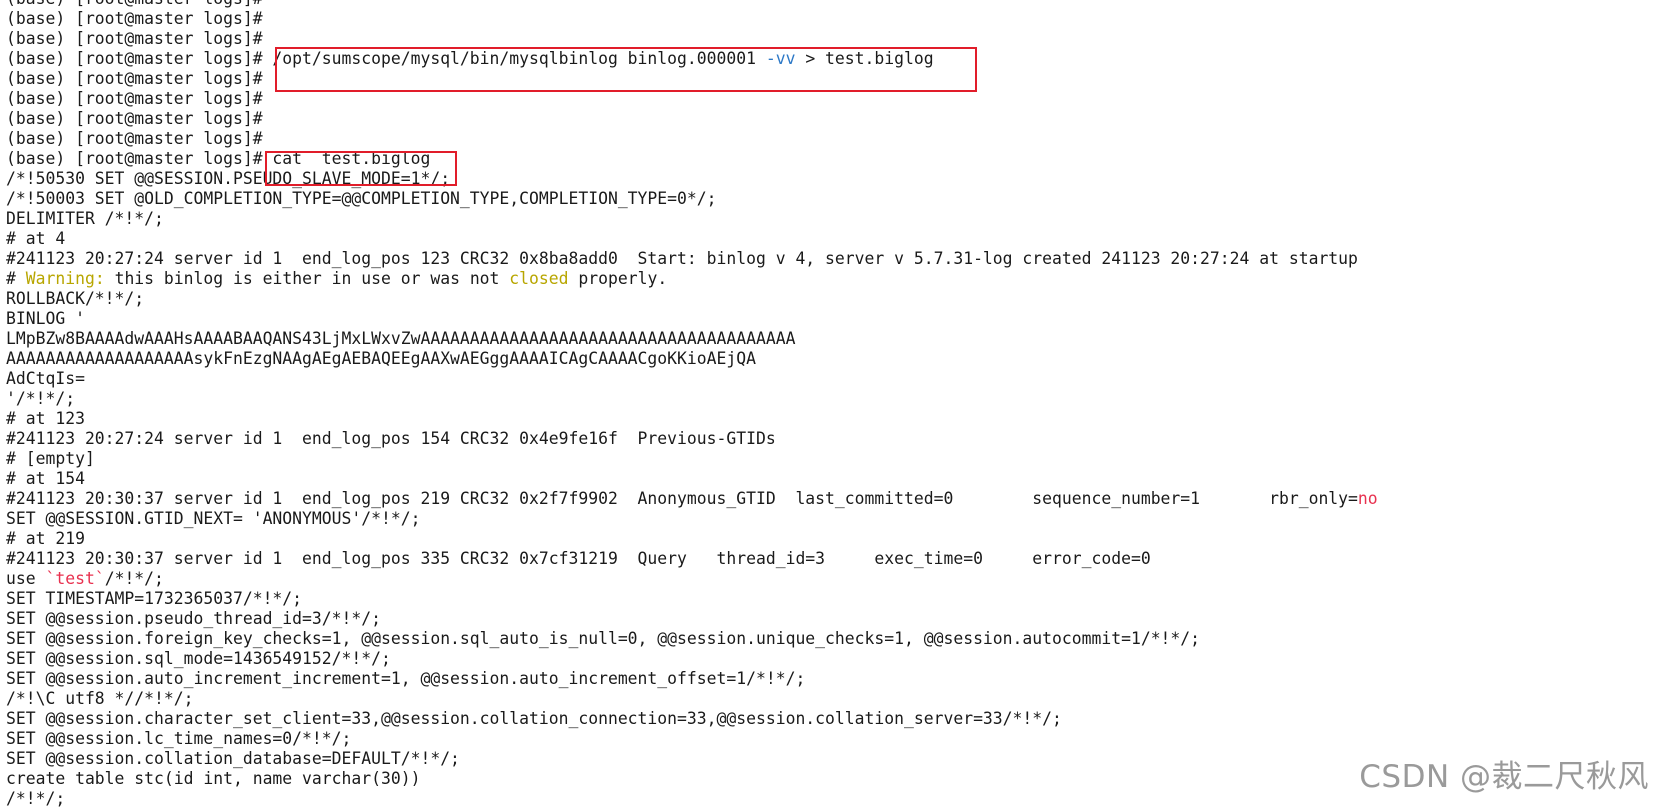 The width and height of the screenshot is (1659, 808). What do you see at coordinates (45, 478) in the screenshot?
I see `terminal-text: # at 154` at bounding box center [45, 478].